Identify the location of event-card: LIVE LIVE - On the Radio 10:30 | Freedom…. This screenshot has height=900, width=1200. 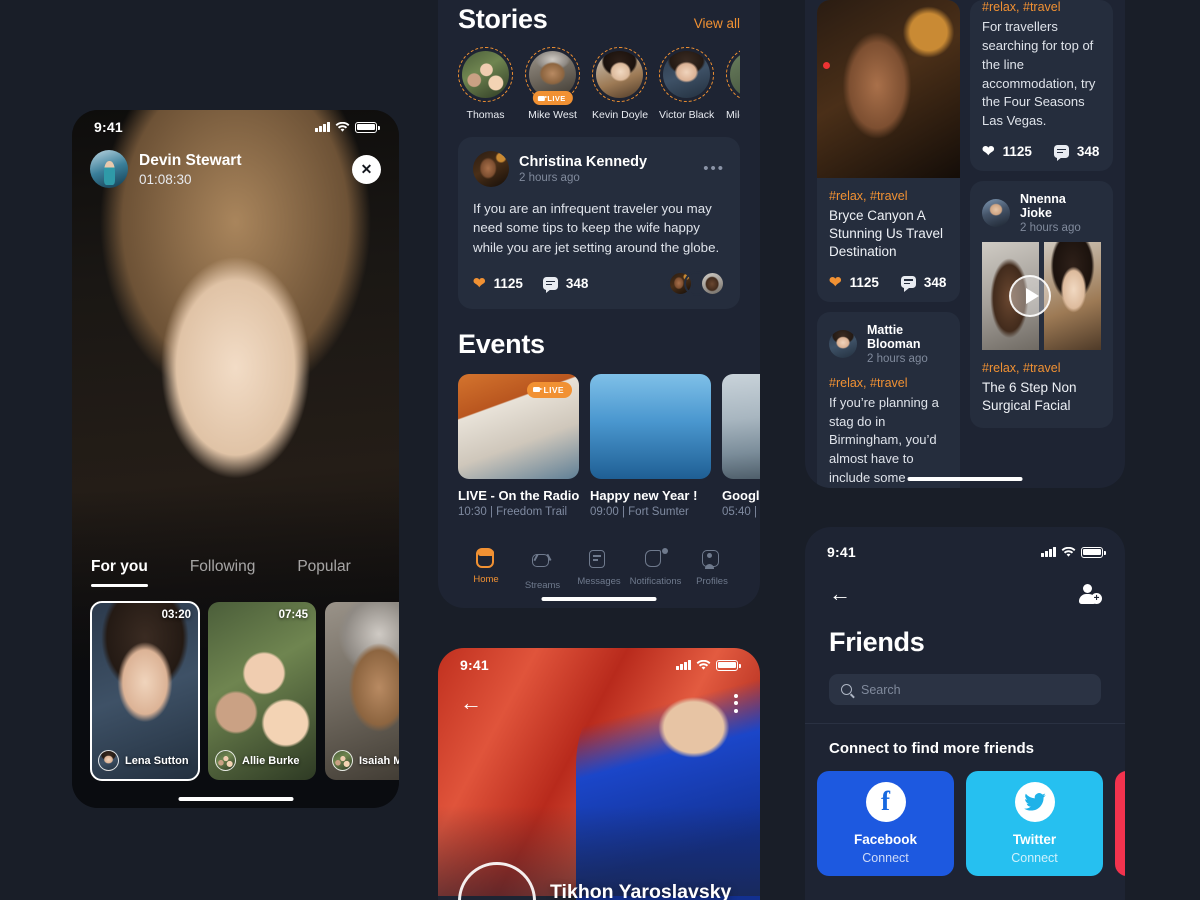
(518, 445).